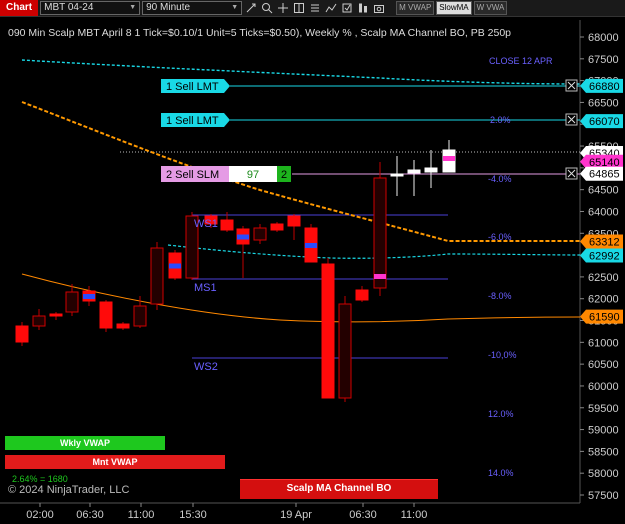 This screenshot has height=524, width=625. I want to click on time-axis: 02:00 06:30 11:00 15:30 19 Apr 06:30 11:00, so click(226, 512).